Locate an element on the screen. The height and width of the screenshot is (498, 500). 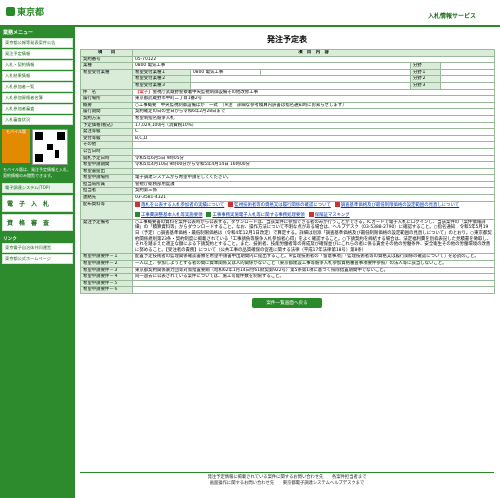
value-opening-date: 令和5年6月5日 9時05分 is located at coordinates (313, 158).